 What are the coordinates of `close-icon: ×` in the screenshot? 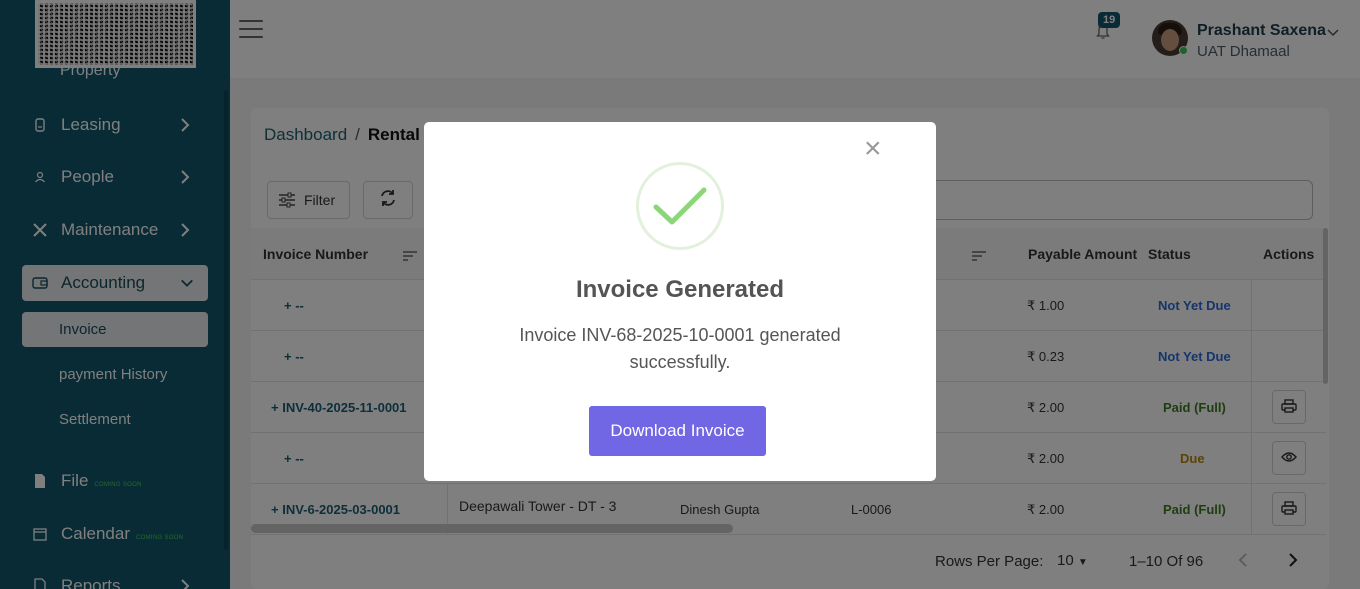 It's located at (873, 149).